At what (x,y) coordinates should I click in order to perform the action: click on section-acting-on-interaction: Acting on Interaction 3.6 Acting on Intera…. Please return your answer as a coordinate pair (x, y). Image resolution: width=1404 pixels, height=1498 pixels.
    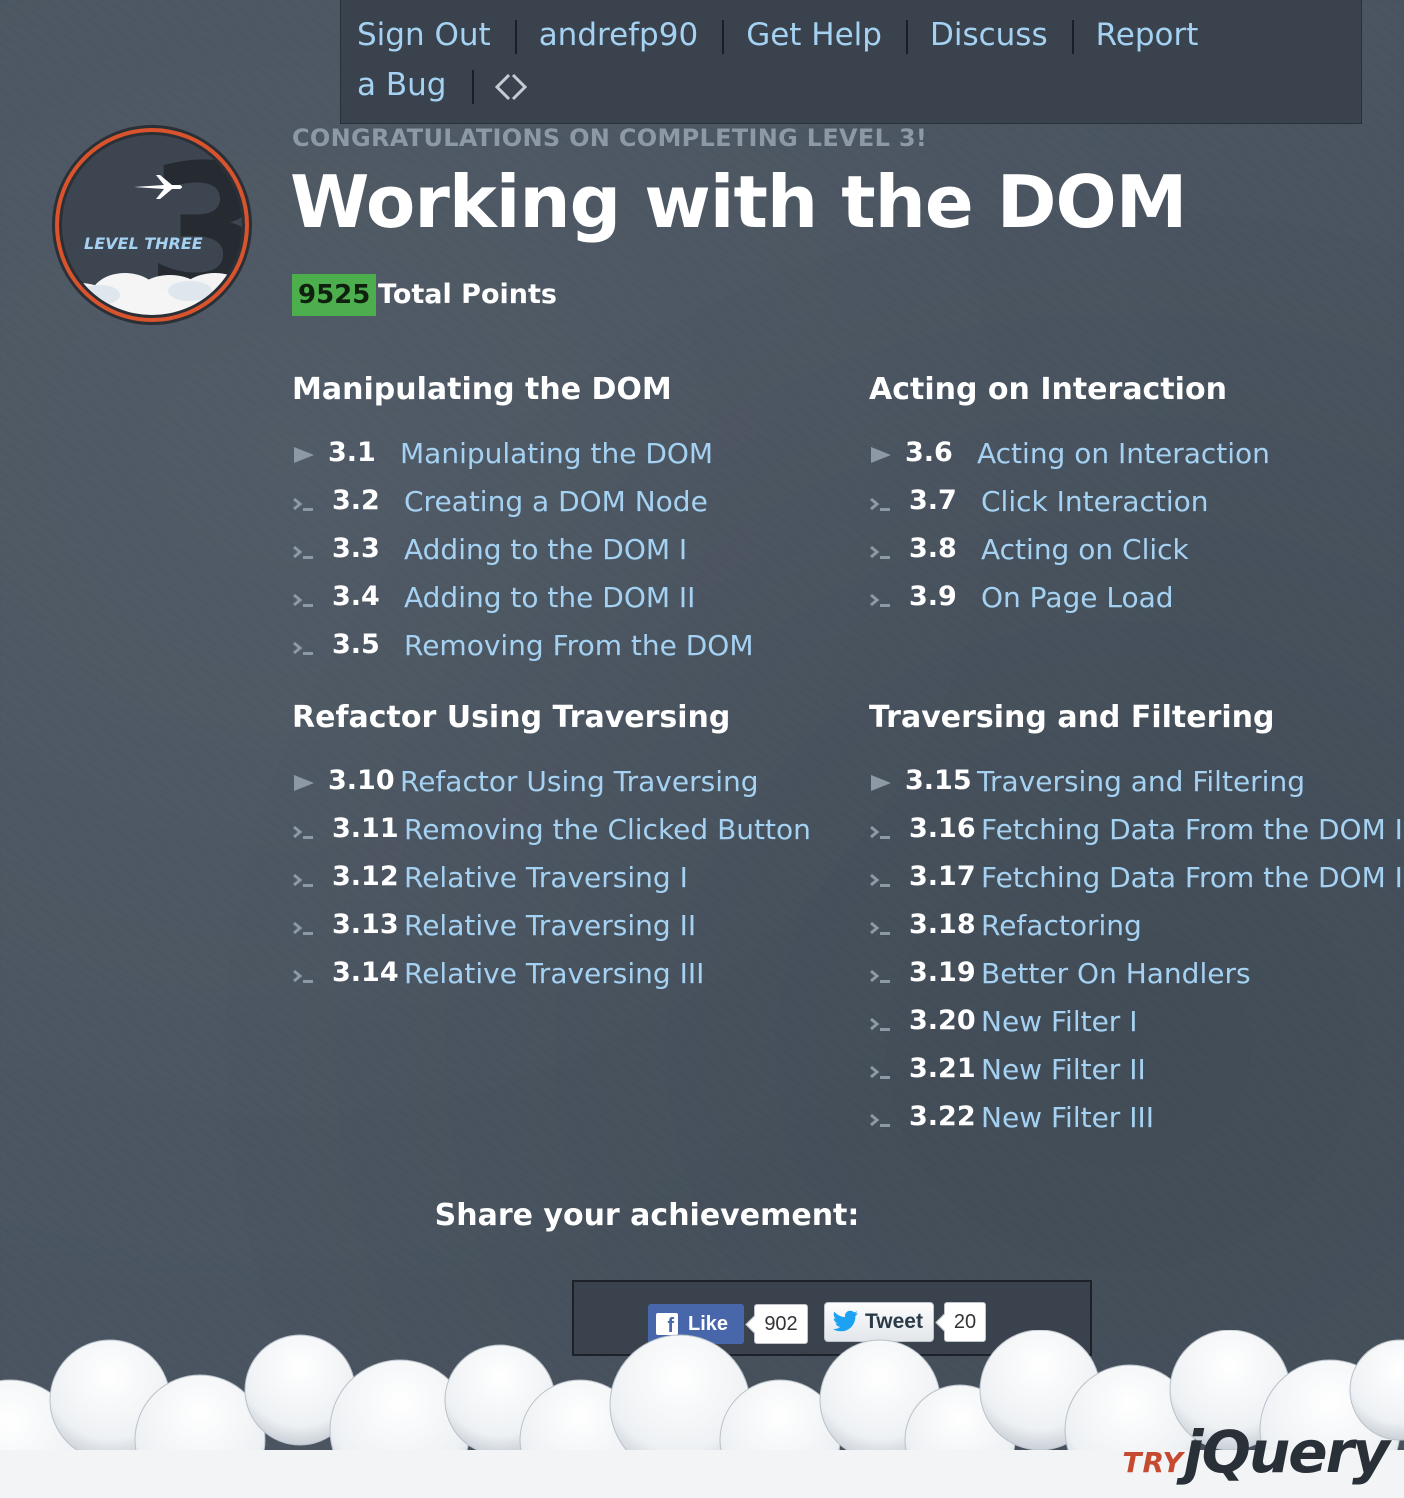
    Looking at the image, I should click on (1069, 500).